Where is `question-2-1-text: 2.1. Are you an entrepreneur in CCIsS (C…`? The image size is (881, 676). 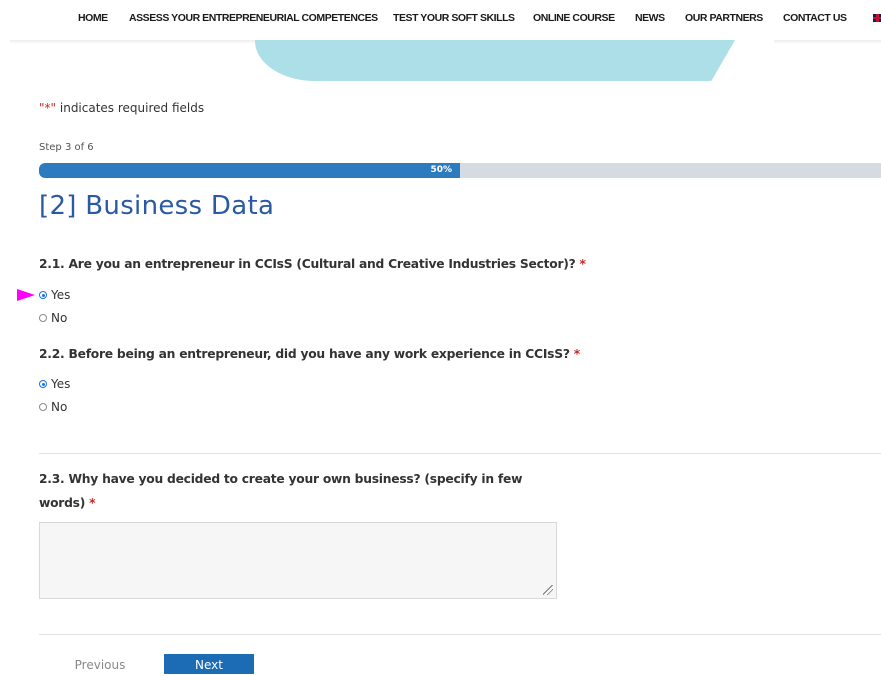 question-2-1-text: 2.1. Are you an entrepreneur in CCIsS (C… is located at coordinates (307, 264).